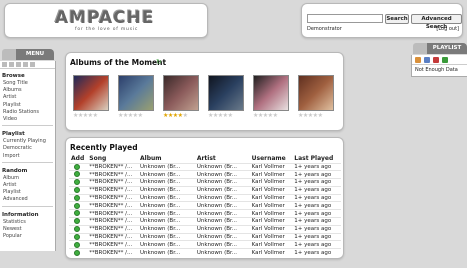 The height and width of the screenshot is (268, 467). I want to click on preferences-icon, so click(11, 64).